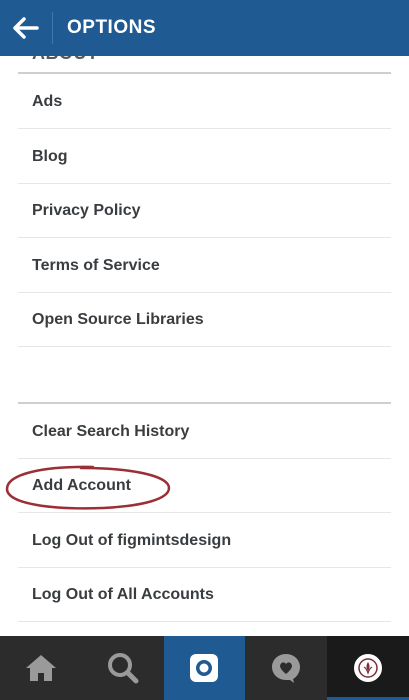  Describe the element at coordinates (65, 60) in the screenshot. I see `section-title-about: ABOUT` at that location.